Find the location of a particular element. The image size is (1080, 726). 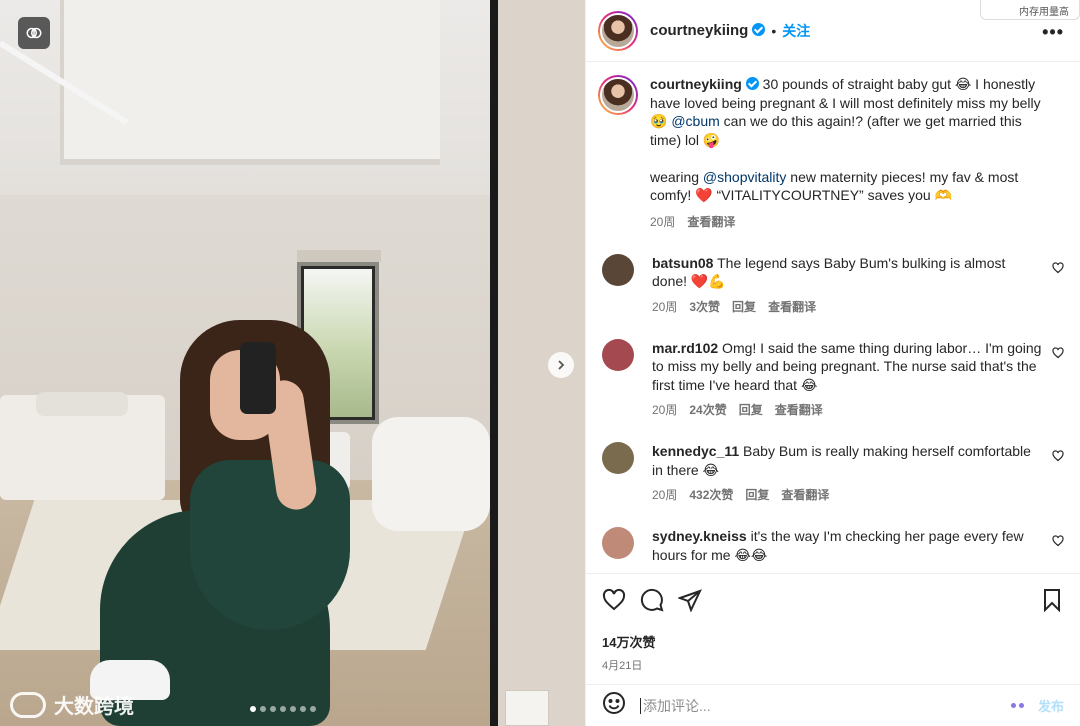

likes-count: 14万次赞 is located at coordinates (833, 641).